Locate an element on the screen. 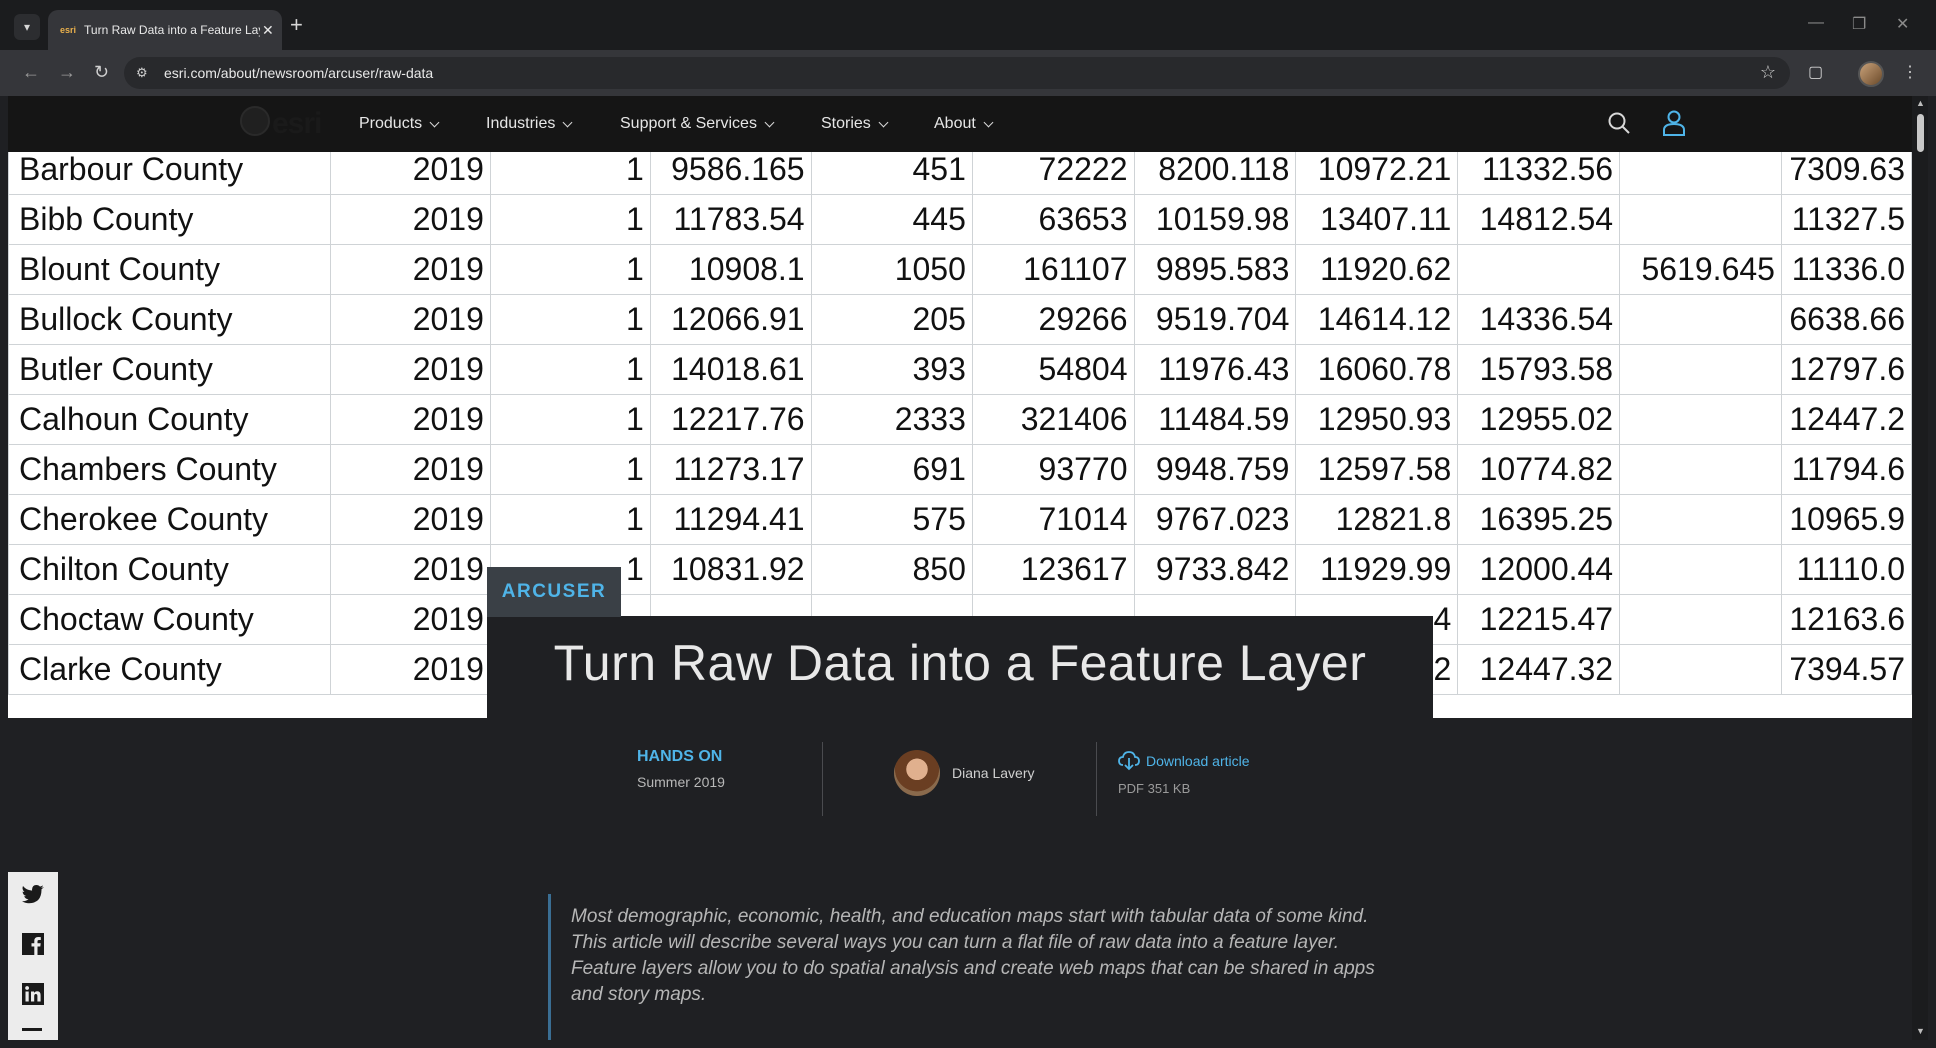  table-cell: 7309.63 is located at coordinates (1846, 173).